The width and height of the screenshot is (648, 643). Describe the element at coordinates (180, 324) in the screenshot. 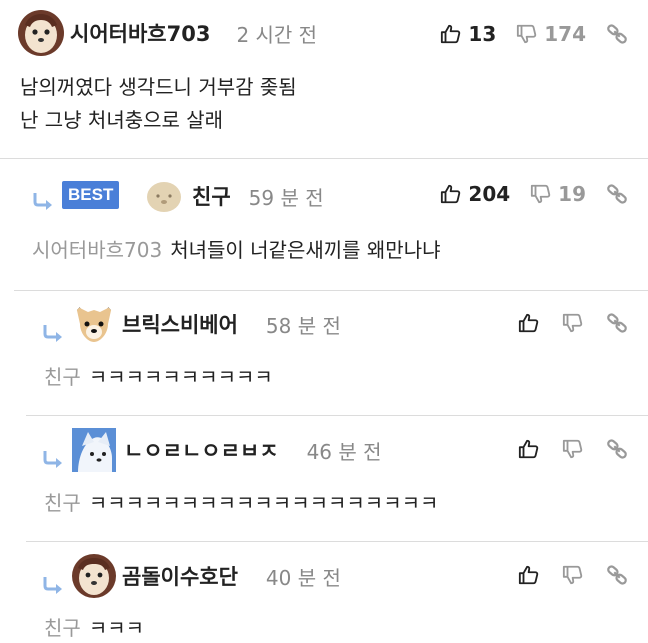

I see `author-name: 브릭스비베어` at that location.